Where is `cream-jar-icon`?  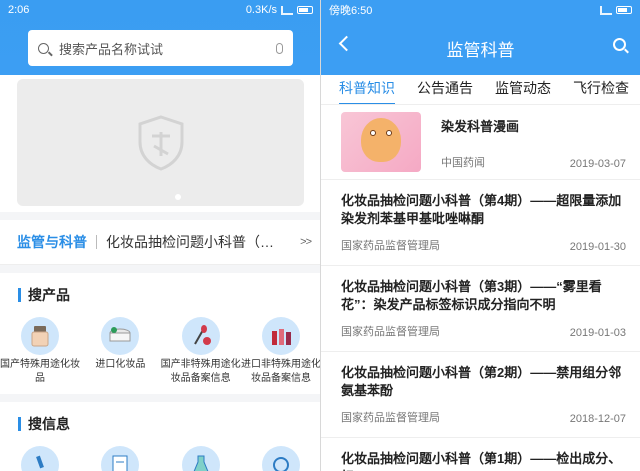 cream-jar-icon is located at coordinates (120, 336).